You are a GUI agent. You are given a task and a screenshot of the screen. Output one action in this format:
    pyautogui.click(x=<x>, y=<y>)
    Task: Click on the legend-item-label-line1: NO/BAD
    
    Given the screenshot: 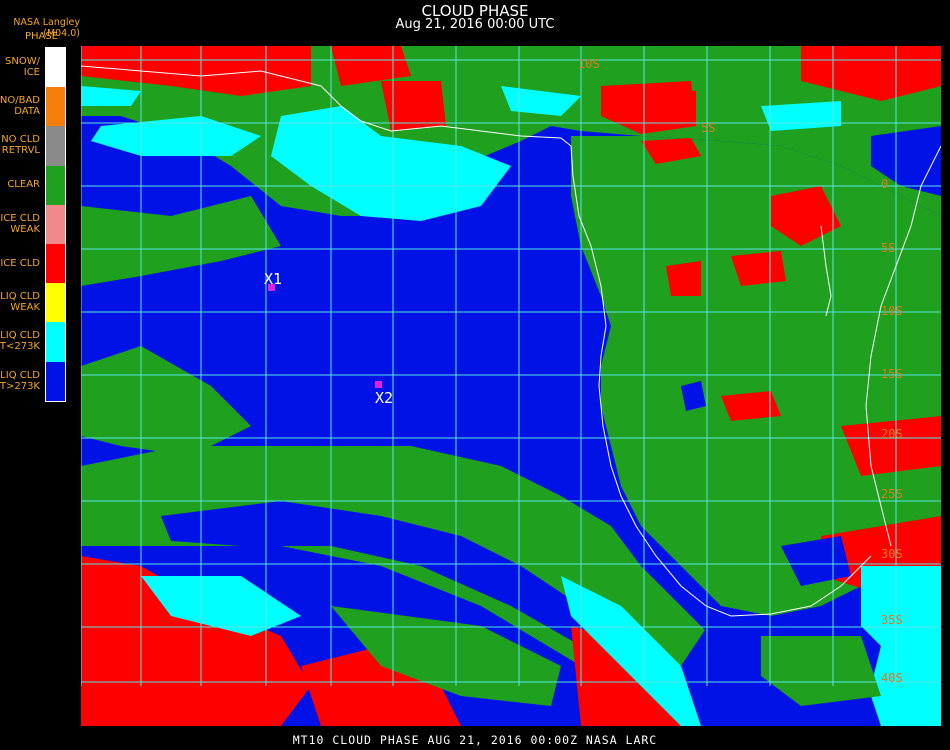 What is the action you would take?
    pyautogui.click(x=20, y=101)
    